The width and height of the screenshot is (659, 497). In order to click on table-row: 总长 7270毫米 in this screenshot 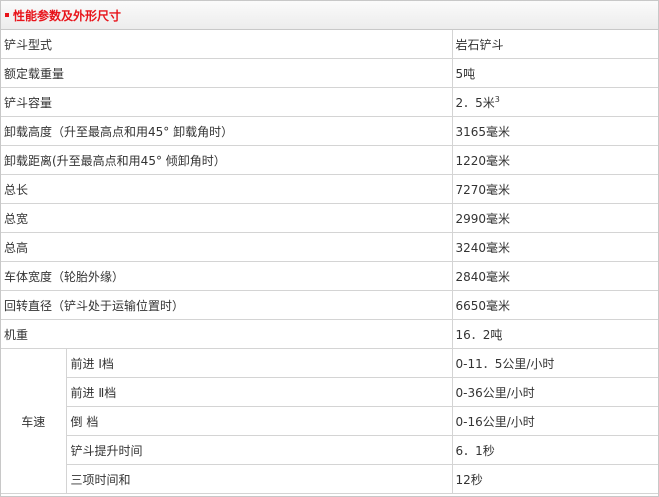, I will do `click(330, 189)`.